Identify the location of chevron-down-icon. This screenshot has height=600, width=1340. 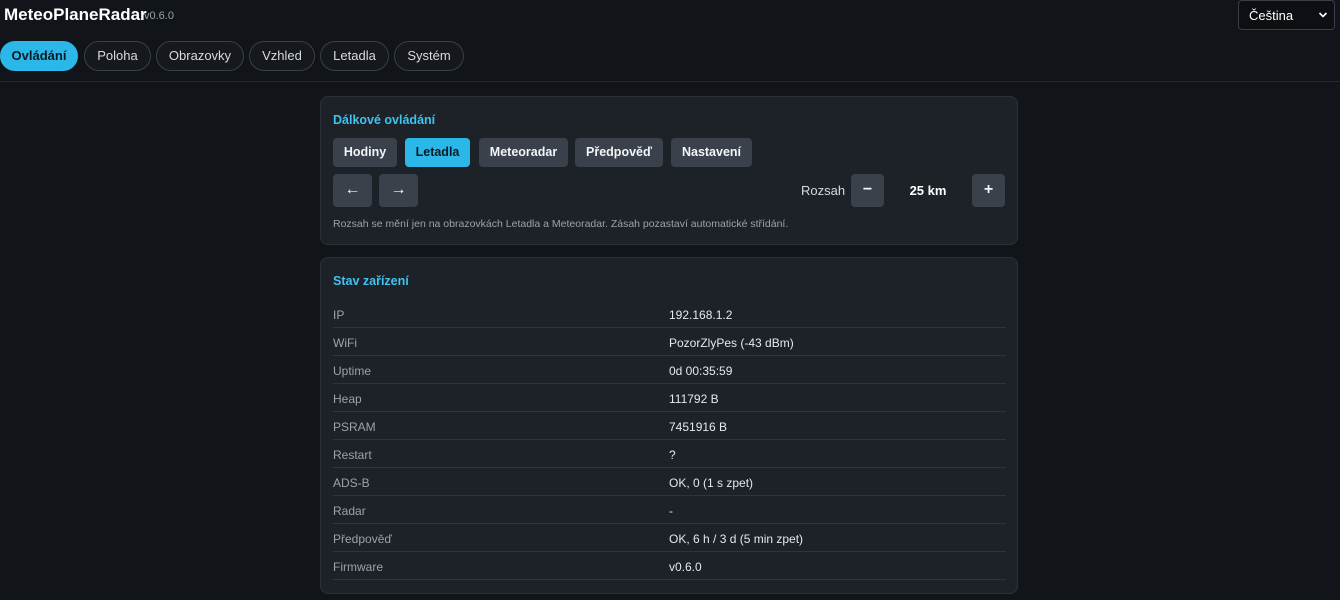
(1323, 15).